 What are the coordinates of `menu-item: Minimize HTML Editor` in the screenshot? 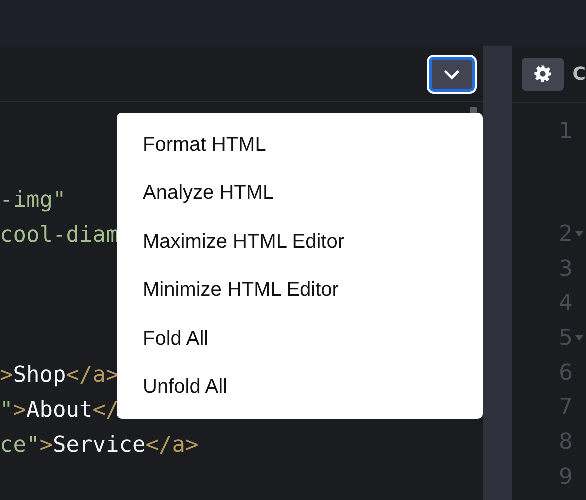 It's located at (228, 290).